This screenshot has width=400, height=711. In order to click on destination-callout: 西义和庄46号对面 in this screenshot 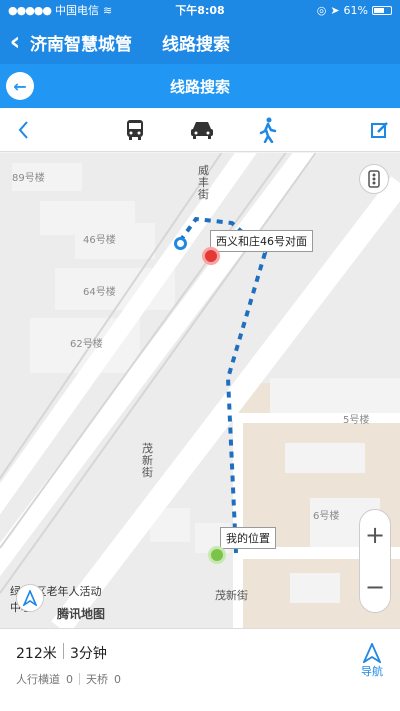, I will do `click(261, 241)`.